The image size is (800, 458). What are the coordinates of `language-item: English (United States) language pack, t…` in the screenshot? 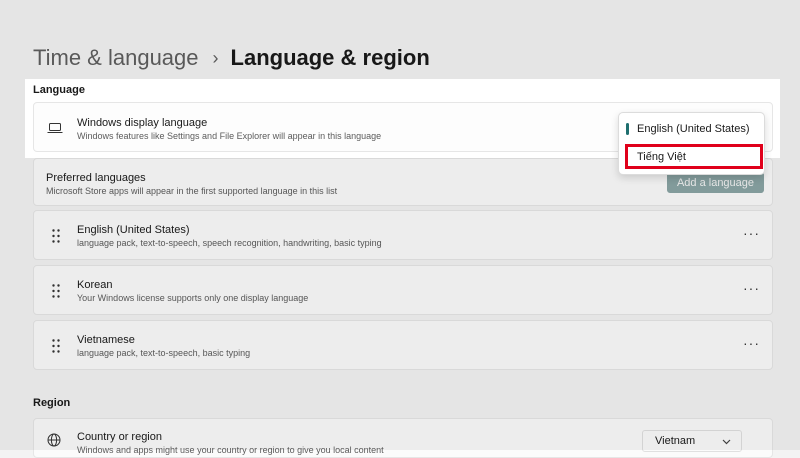 It's located at (403, 235).